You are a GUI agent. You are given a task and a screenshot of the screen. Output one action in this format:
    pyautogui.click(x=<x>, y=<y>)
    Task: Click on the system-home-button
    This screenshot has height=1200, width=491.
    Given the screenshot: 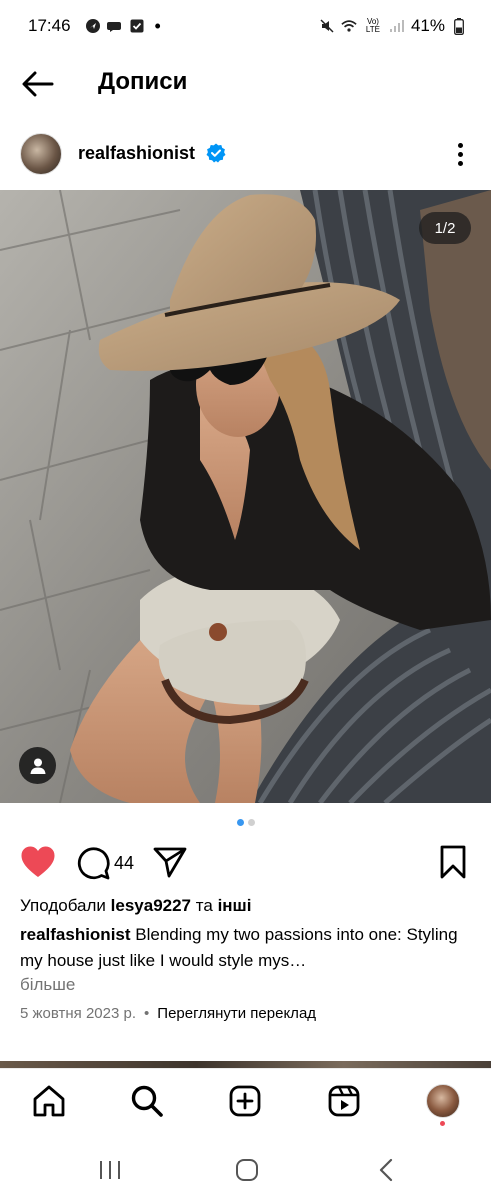 What is the action you would take?
    pyautogui.click(x=247, y=1170)
    